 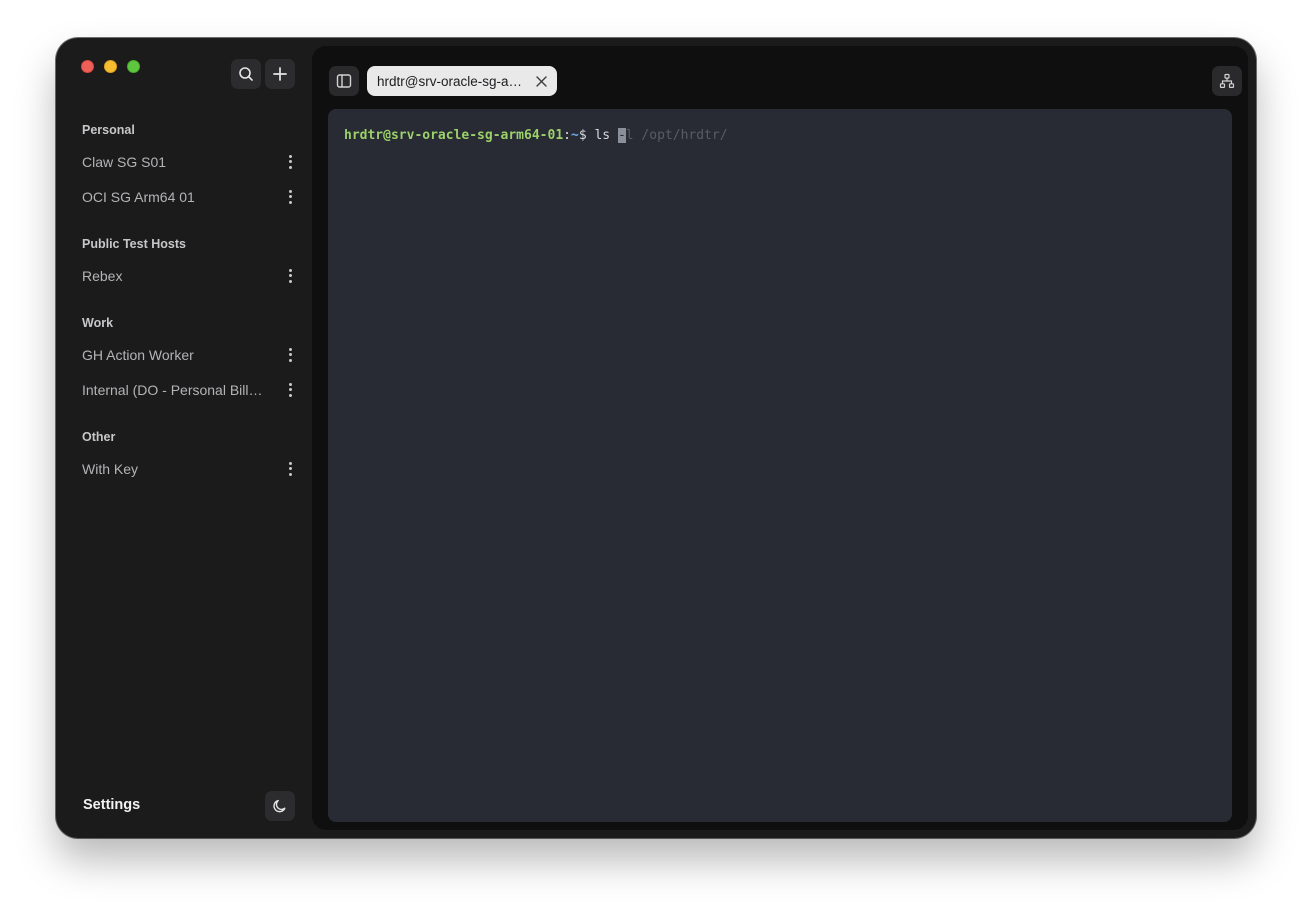 I want to click on tab-label: hrdtr@srv-oracle-sg-arm64-01, so click(x=451, y=81).